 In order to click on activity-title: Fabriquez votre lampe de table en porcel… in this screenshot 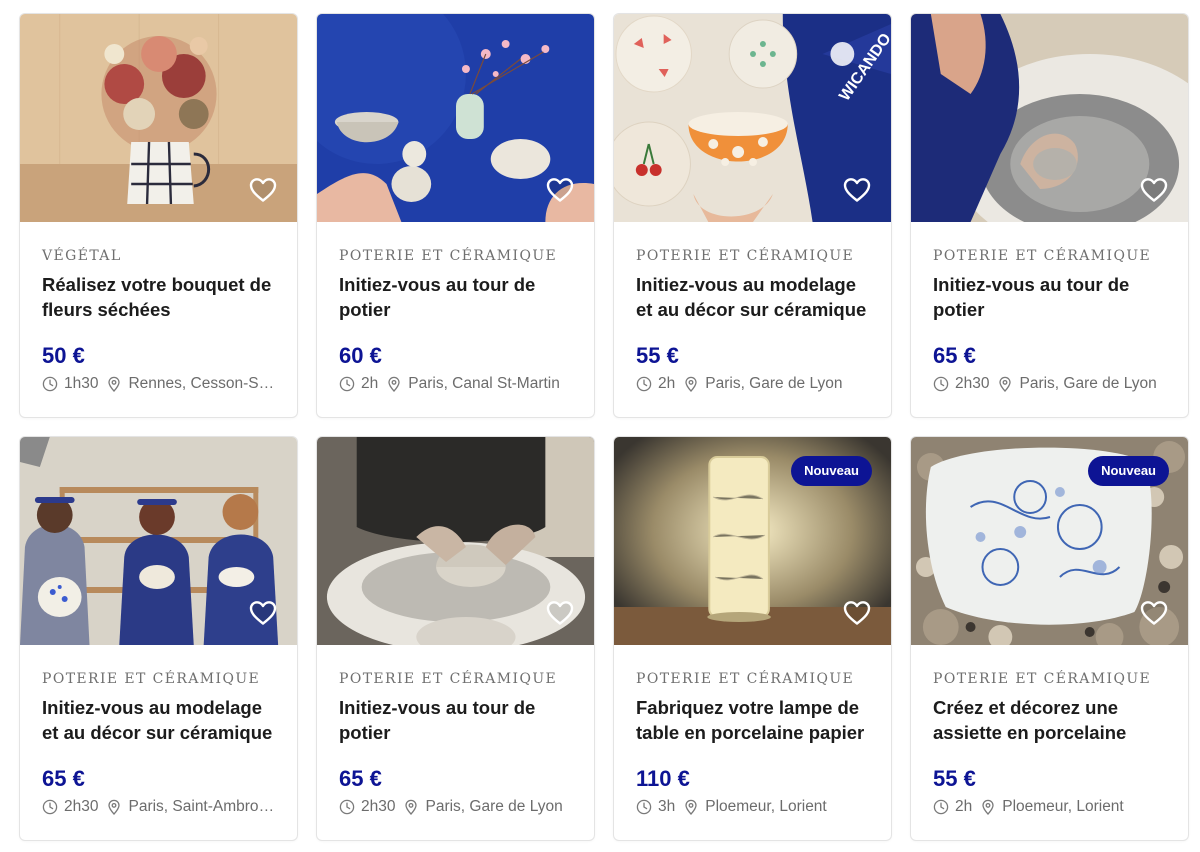, I will do `click(752, 720)`.